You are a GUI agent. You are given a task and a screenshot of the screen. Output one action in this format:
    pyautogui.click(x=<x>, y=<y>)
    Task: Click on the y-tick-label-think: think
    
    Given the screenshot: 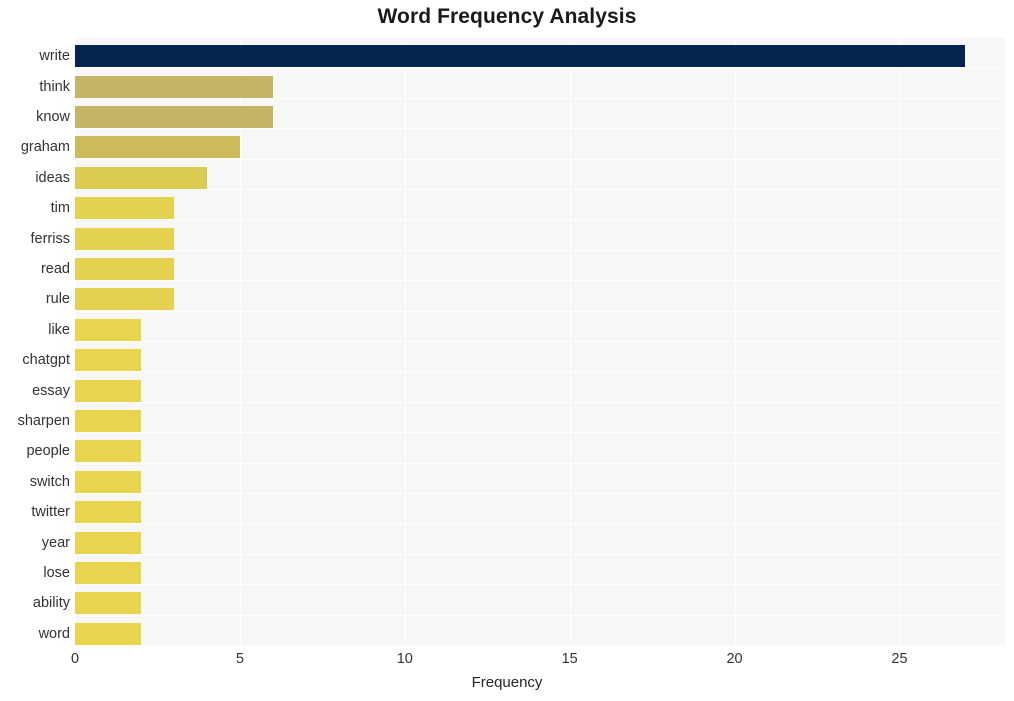 What is the action you would take?
    pyautogui.click(x=54, y=86)
    